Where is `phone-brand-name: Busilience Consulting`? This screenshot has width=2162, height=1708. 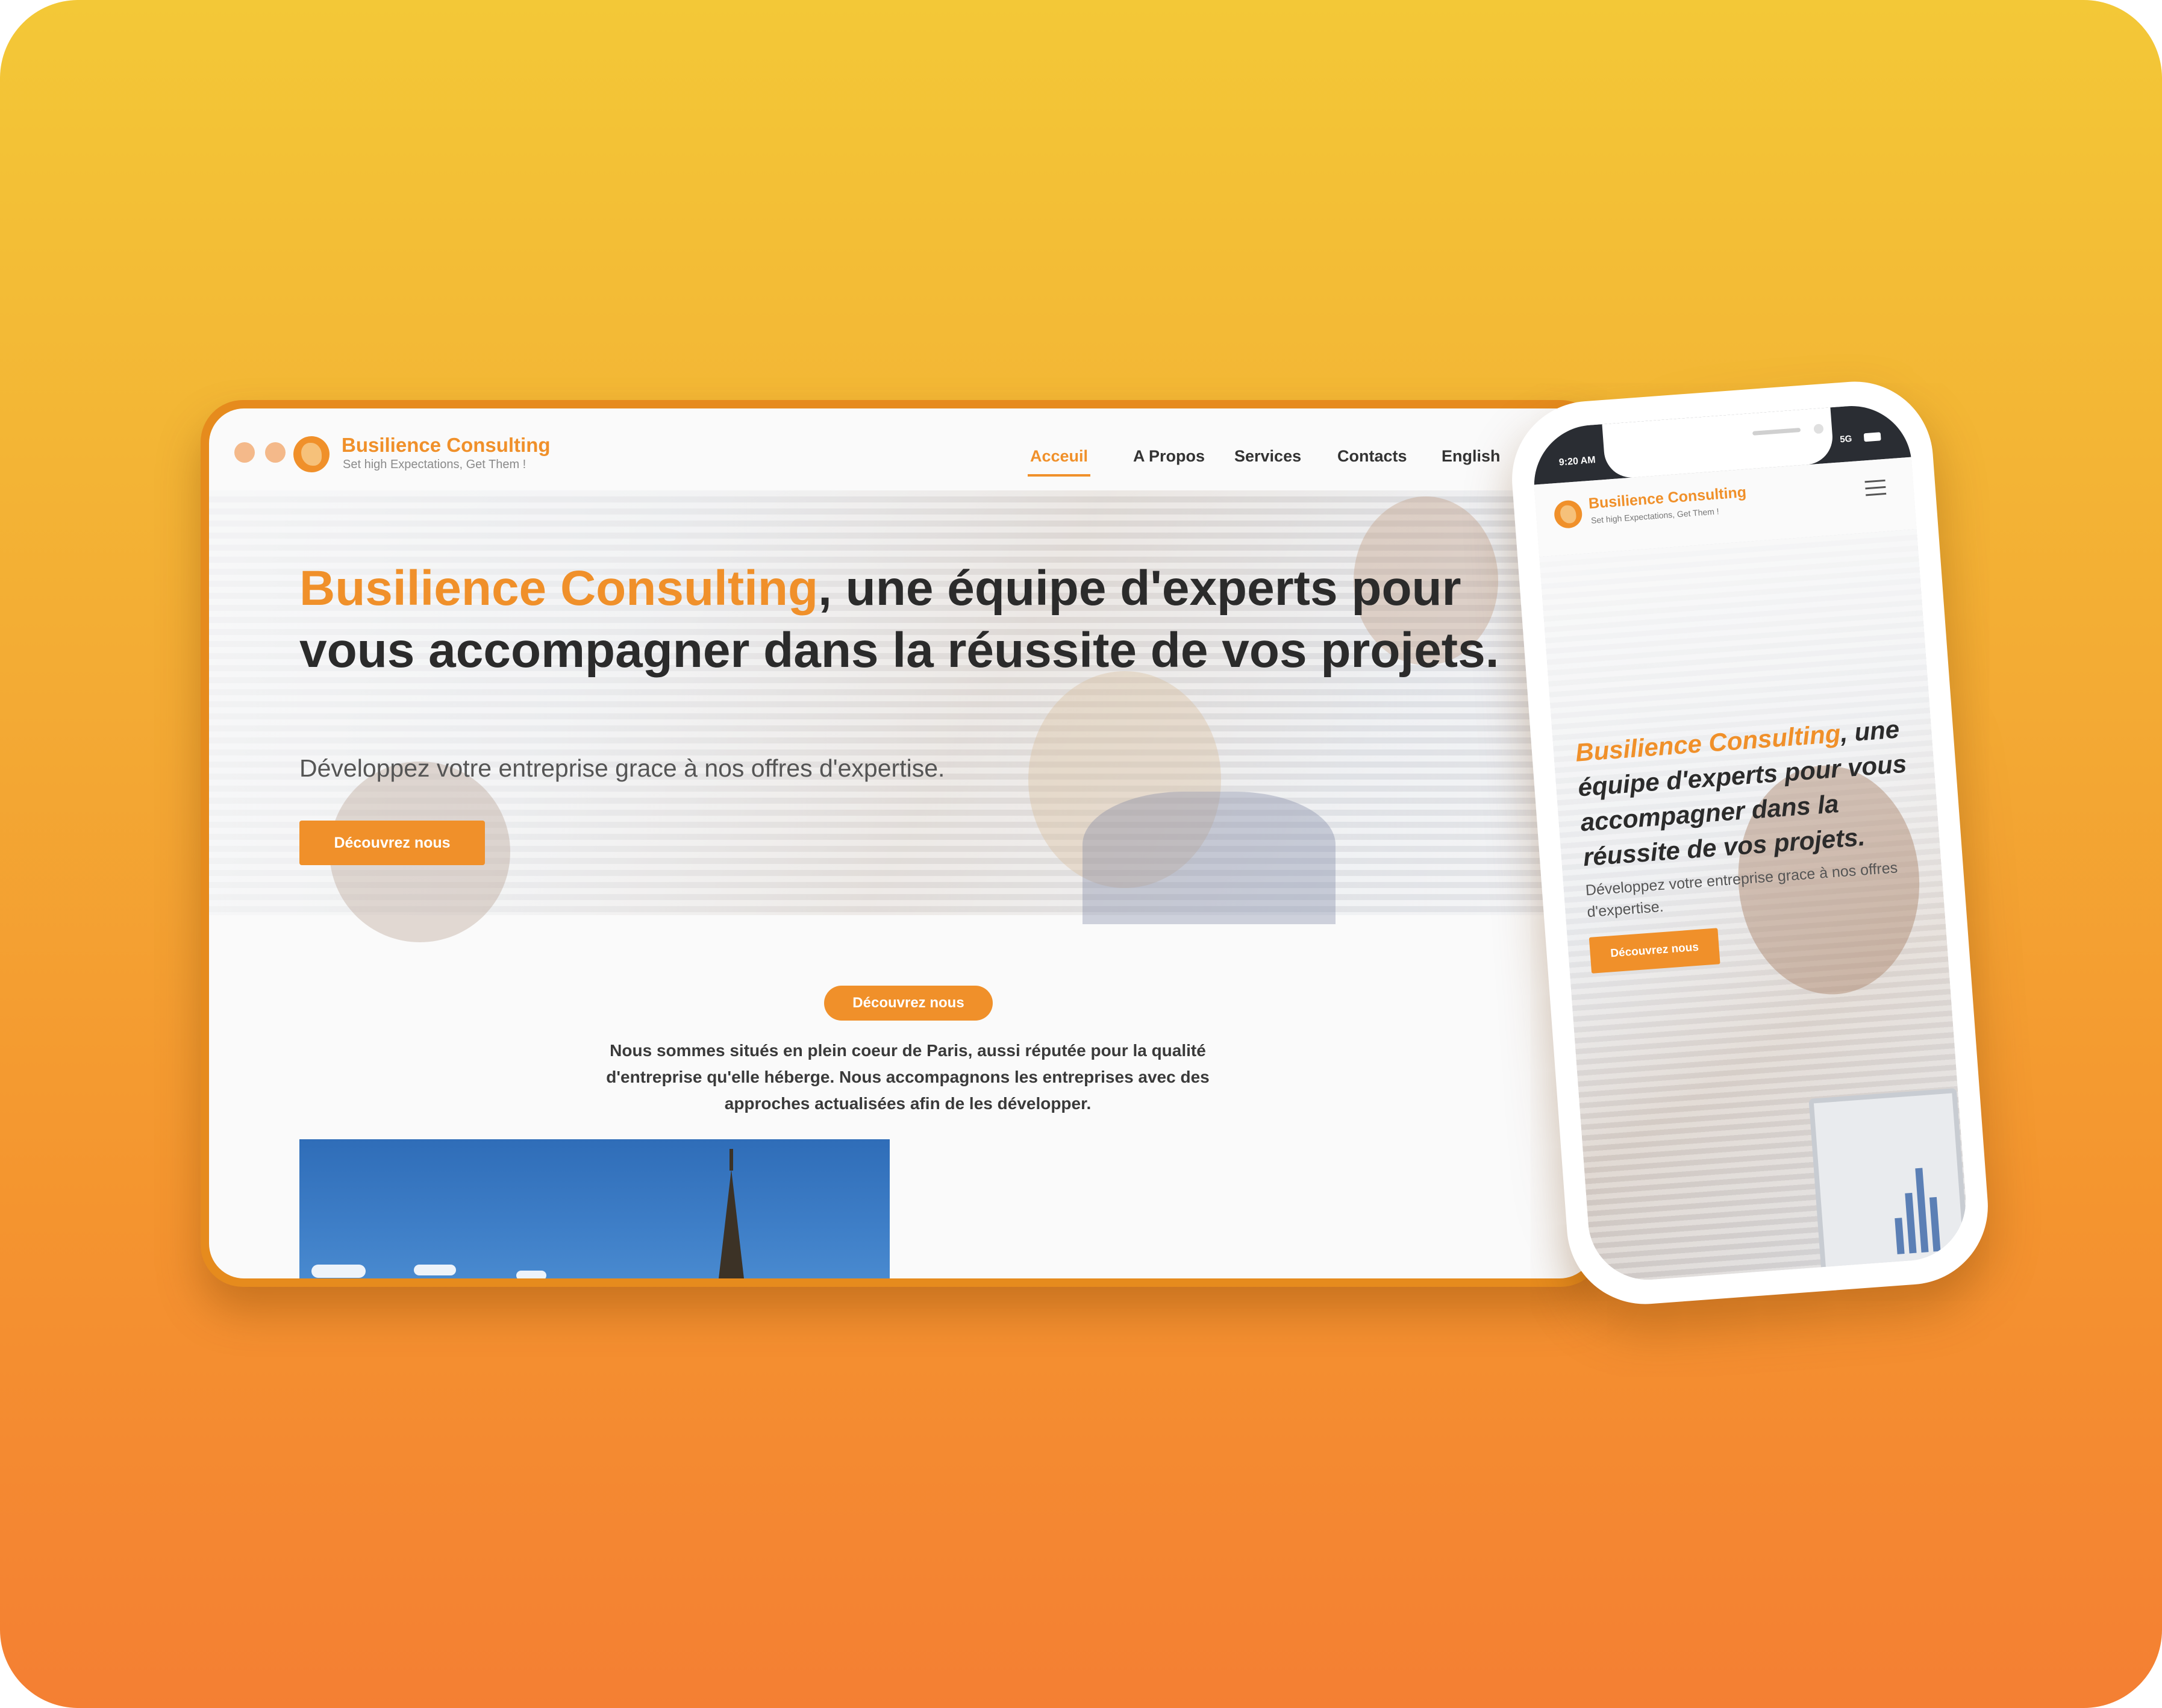
phone-brand-name: Busilience Consulting is located at coordinates (1667, 499).